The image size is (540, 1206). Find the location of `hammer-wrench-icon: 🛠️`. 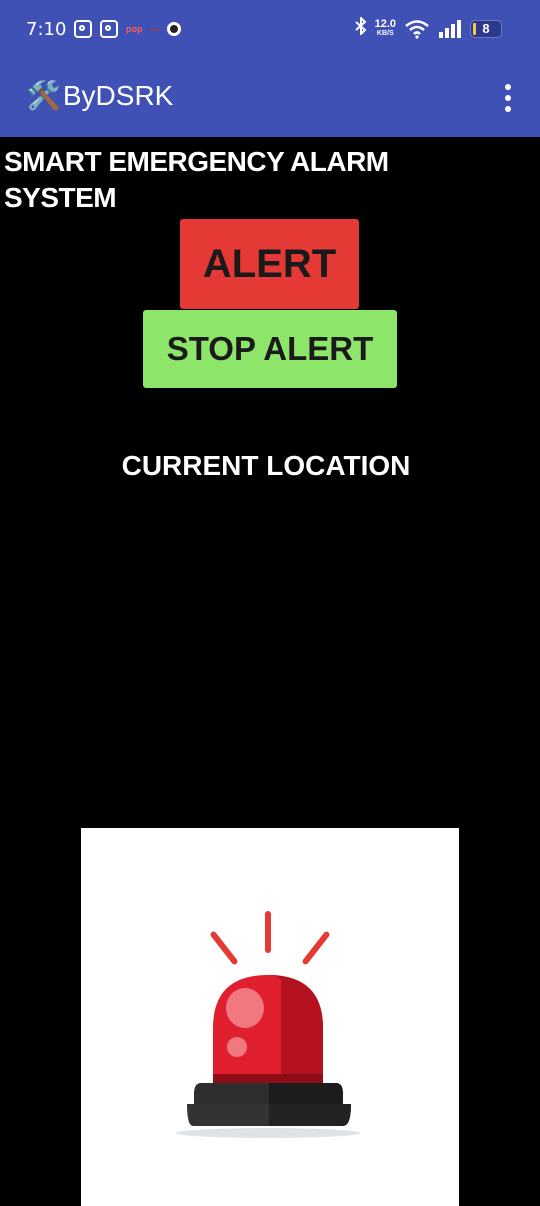

hammer-wrench-icon: 🛠️ is located at coordinates (43, 95).